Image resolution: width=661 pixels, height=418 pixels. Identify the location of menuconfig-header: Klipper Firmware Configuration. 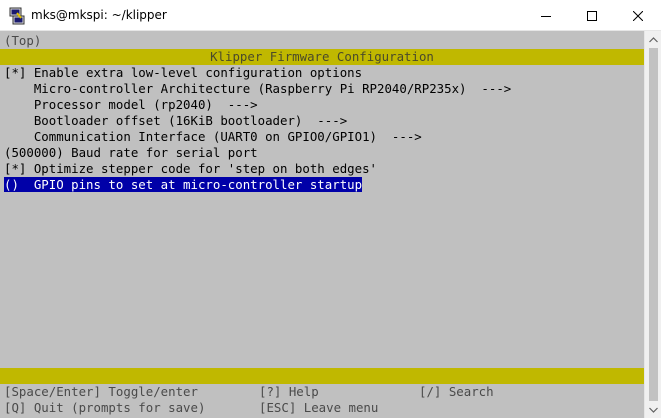
(322, 57).